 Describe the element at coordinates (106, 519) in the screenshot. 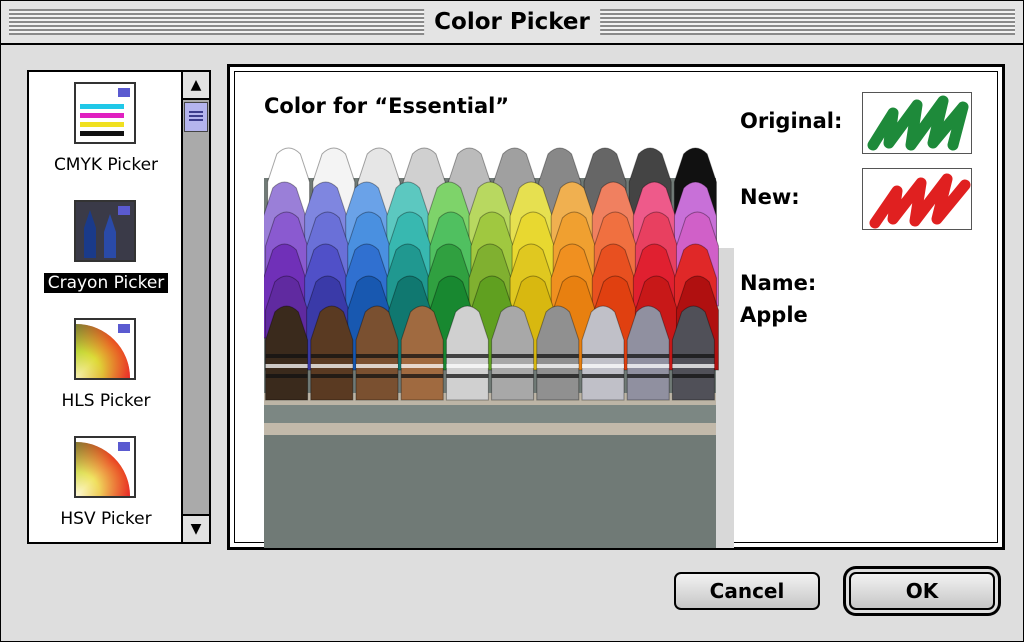

I see `picker-label: HSV Picker` at that location.